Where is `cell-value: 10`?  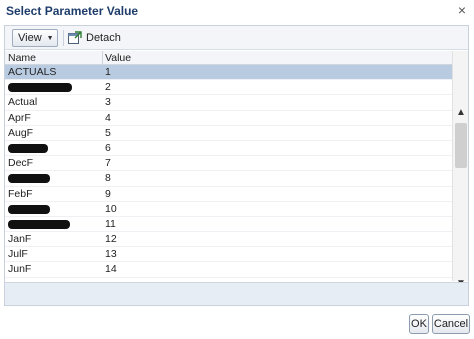
cell-value: 10 is located at coordinates (111, 208).